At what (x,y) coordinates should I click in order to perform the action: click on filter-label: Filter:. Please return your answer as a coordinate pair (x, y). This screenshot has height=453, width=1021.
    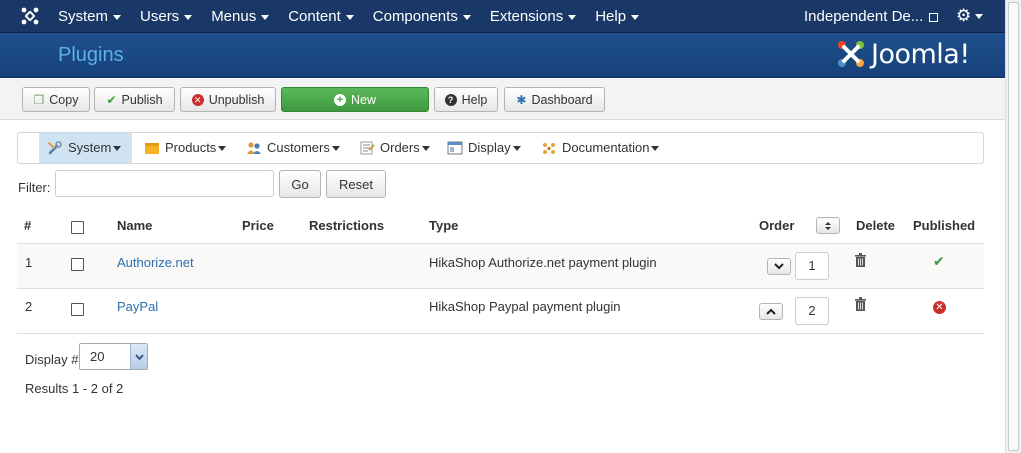
    Looking at the image, I should click on (34, 187).